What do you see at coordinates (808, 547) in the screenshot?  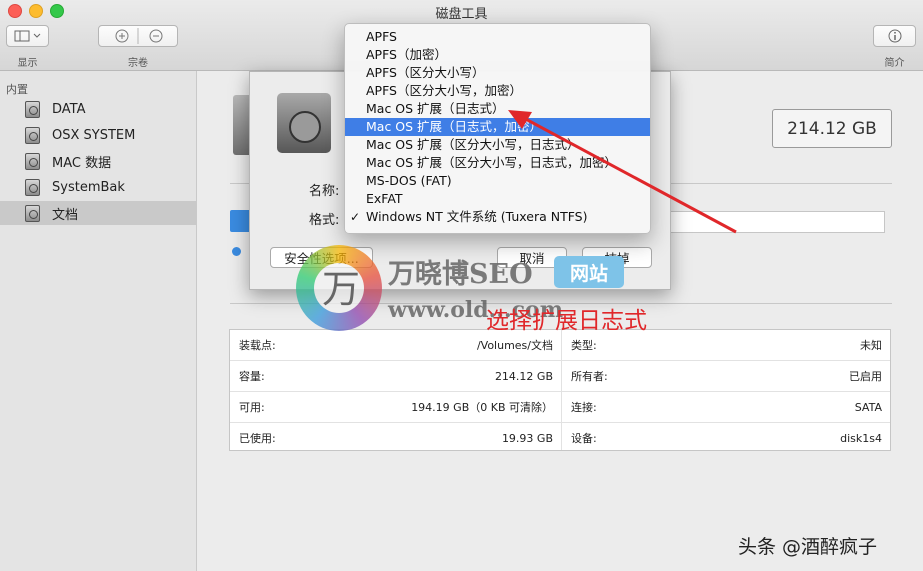 I see `footer-credit: 头条 @酒醉疯子` at bounding box center [808, 547].